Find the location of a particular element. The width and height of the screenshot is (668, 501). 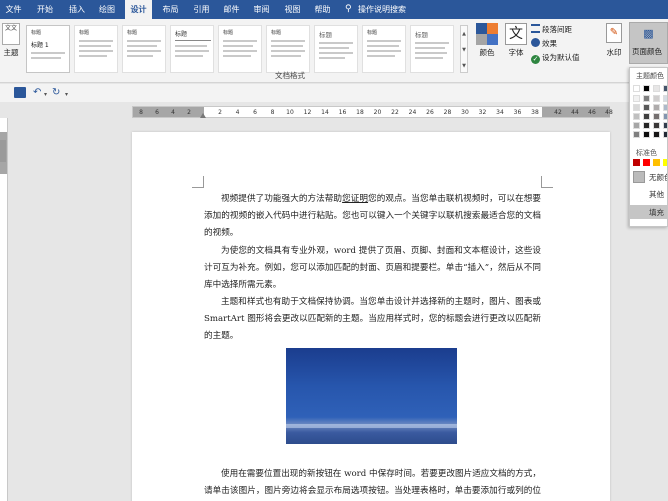

watermark-button: ✎ 水印 is located at coordinates (614, 40).